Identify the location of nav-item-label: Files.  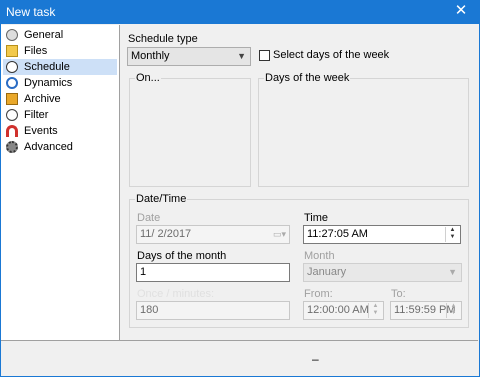
(36, 51).